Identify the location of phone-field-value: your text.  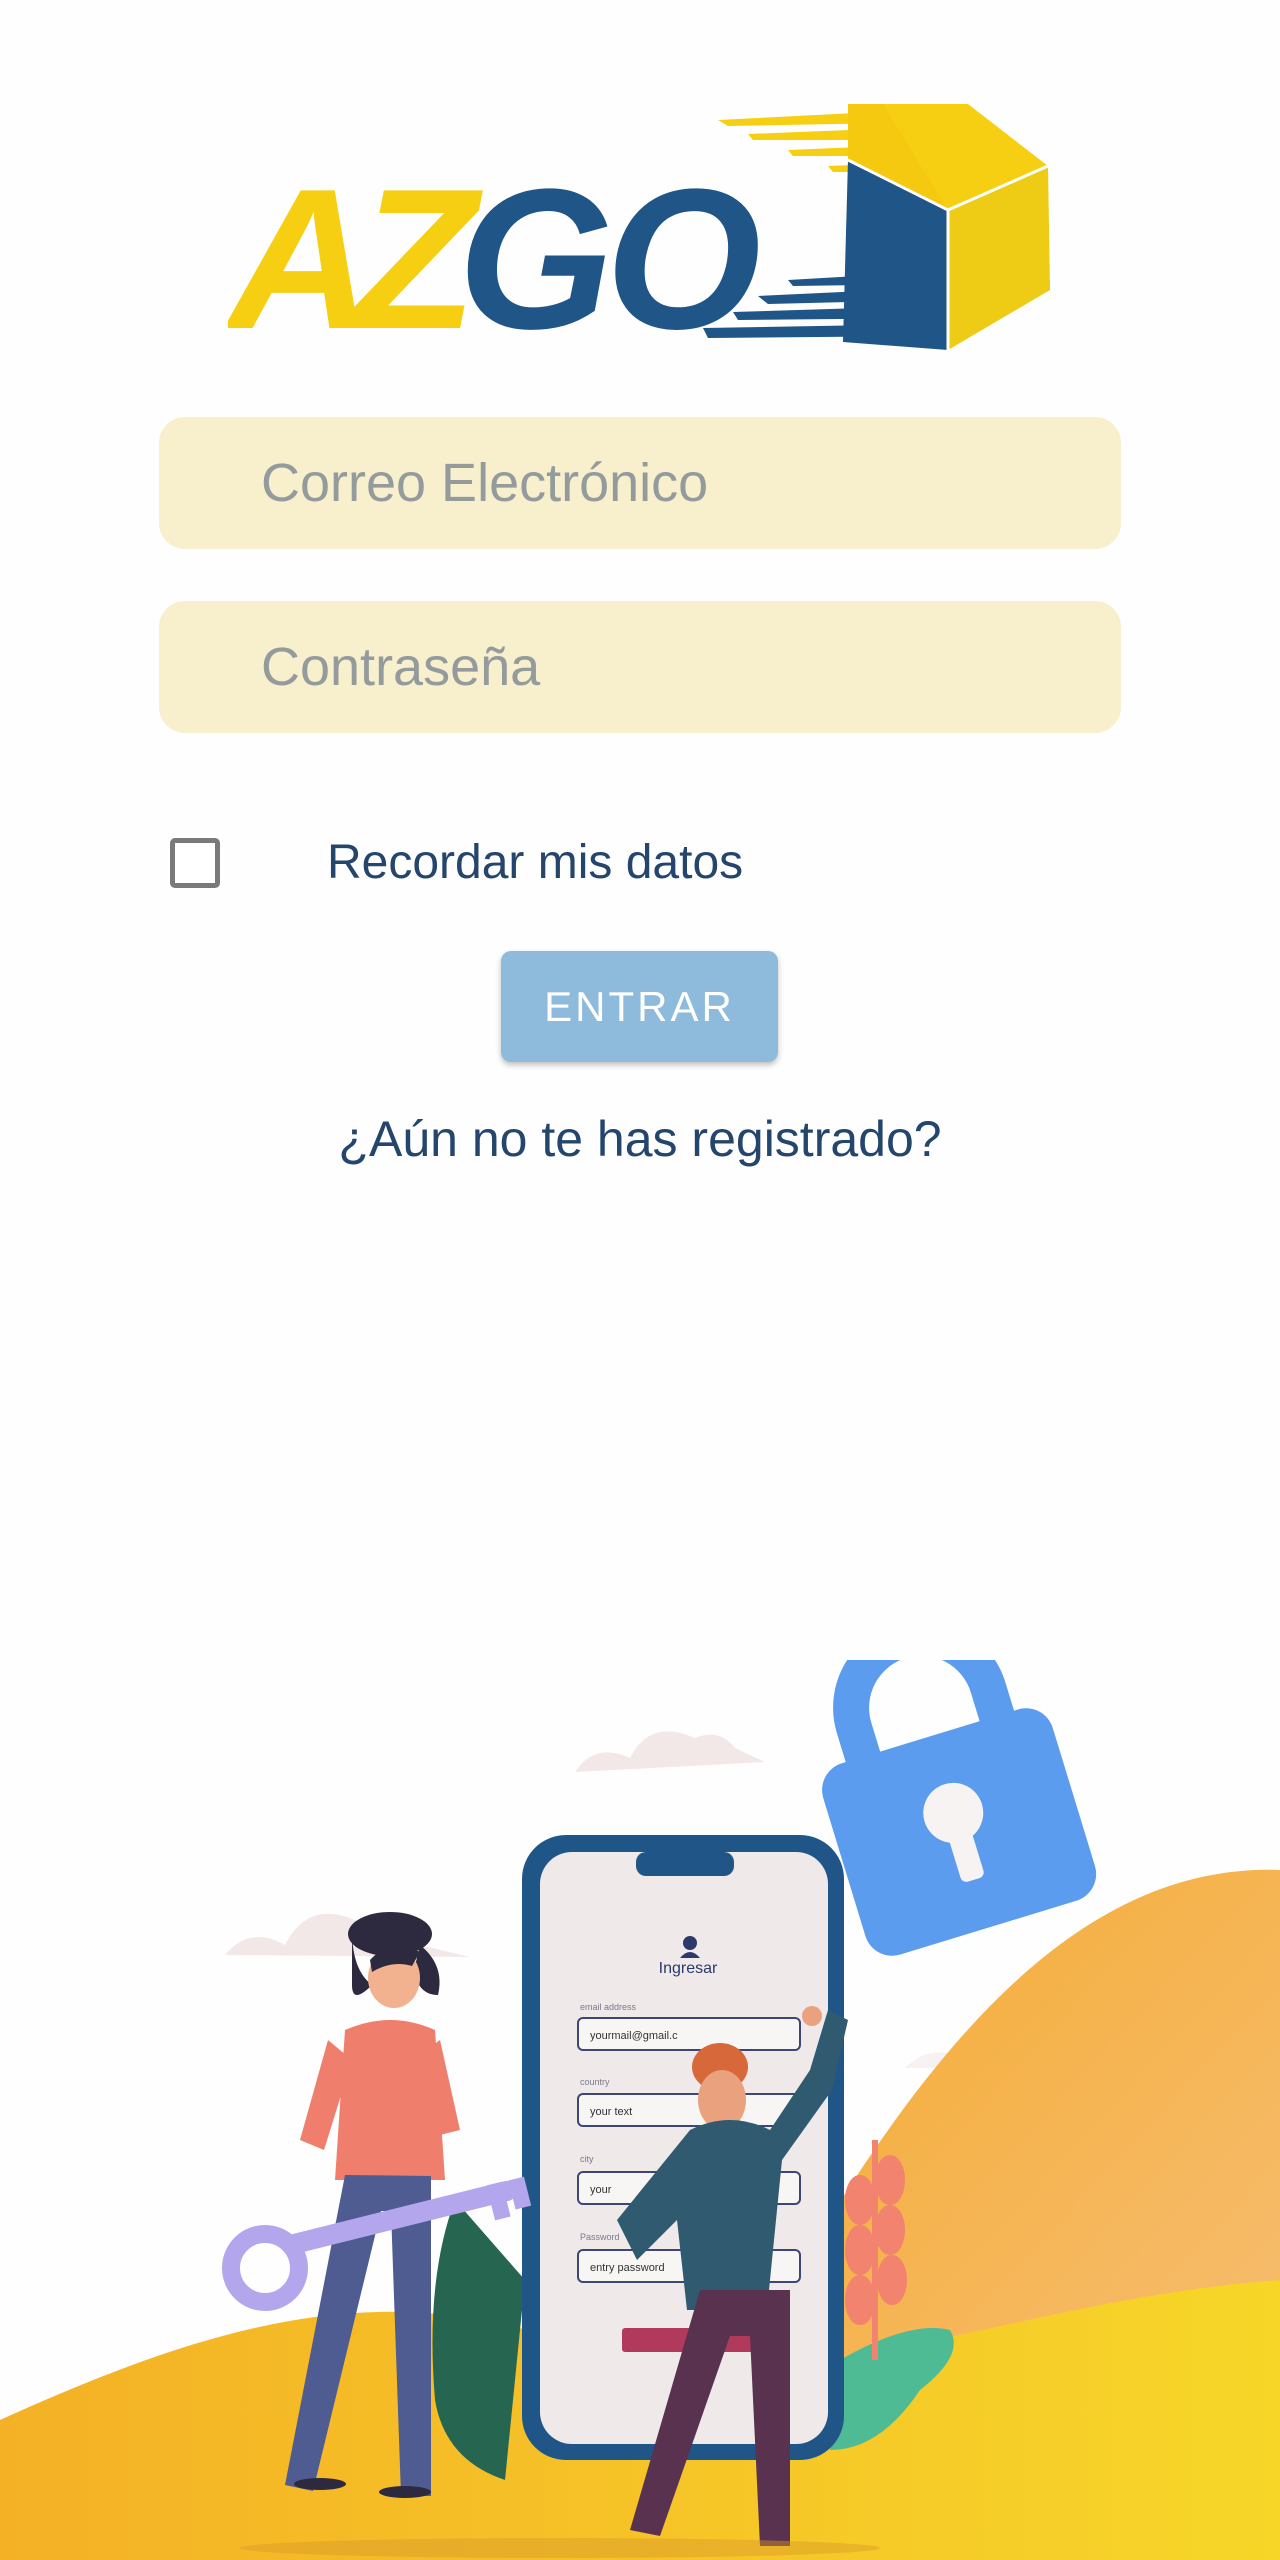
(611, 2112).